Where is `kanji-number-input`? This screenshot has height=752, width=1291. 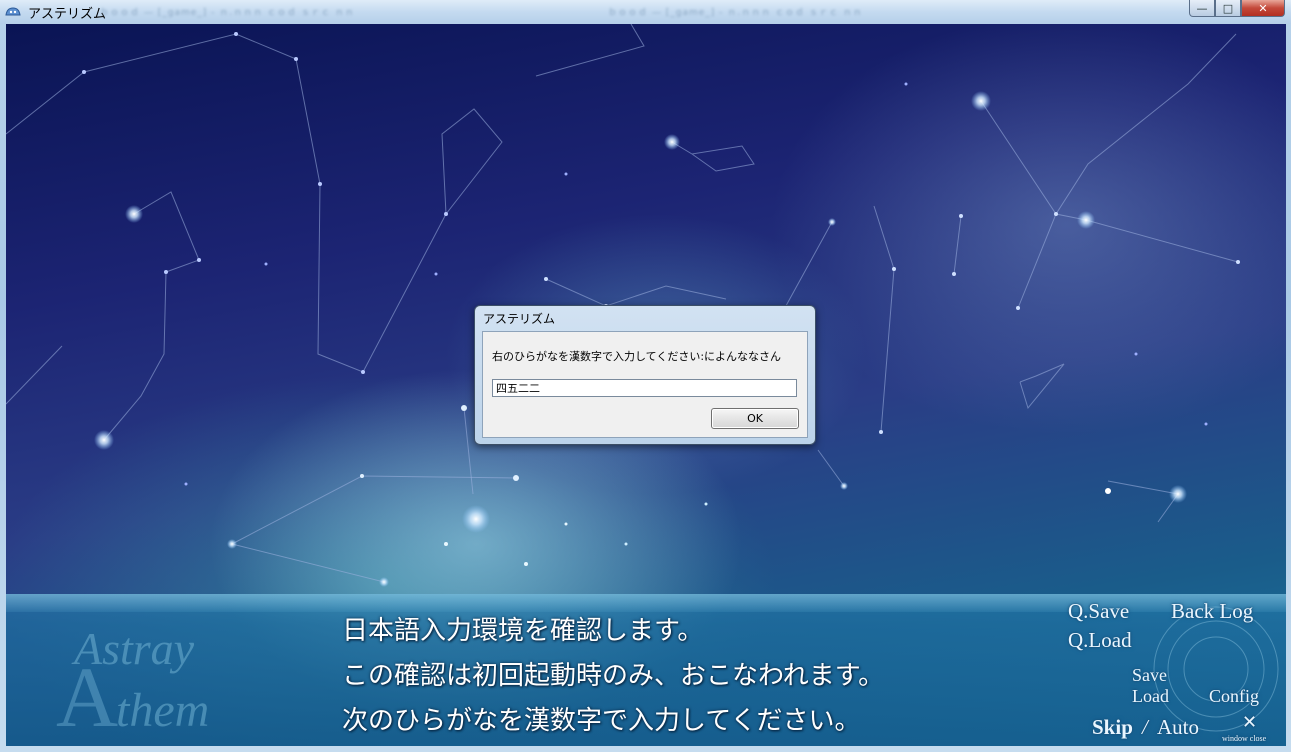
kanji-number-input is located at coordinates (644, 388).